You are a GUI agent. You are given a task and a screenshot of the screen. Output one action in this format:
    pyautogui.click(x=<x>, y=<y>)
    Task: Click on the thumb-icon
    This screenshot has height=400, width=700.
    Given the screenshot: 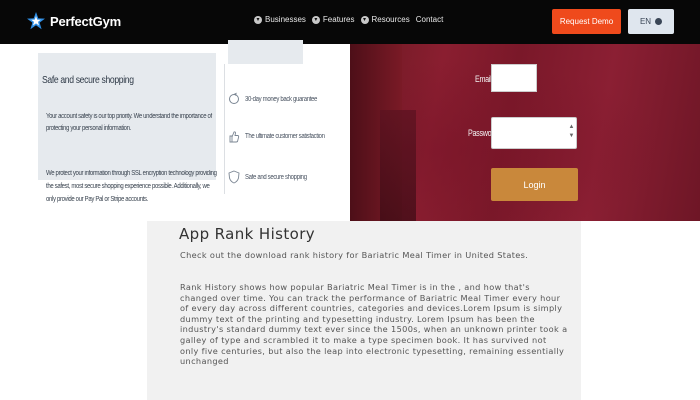 What is the action you would take?
    pyautogui.click(x=234, y=137)
    